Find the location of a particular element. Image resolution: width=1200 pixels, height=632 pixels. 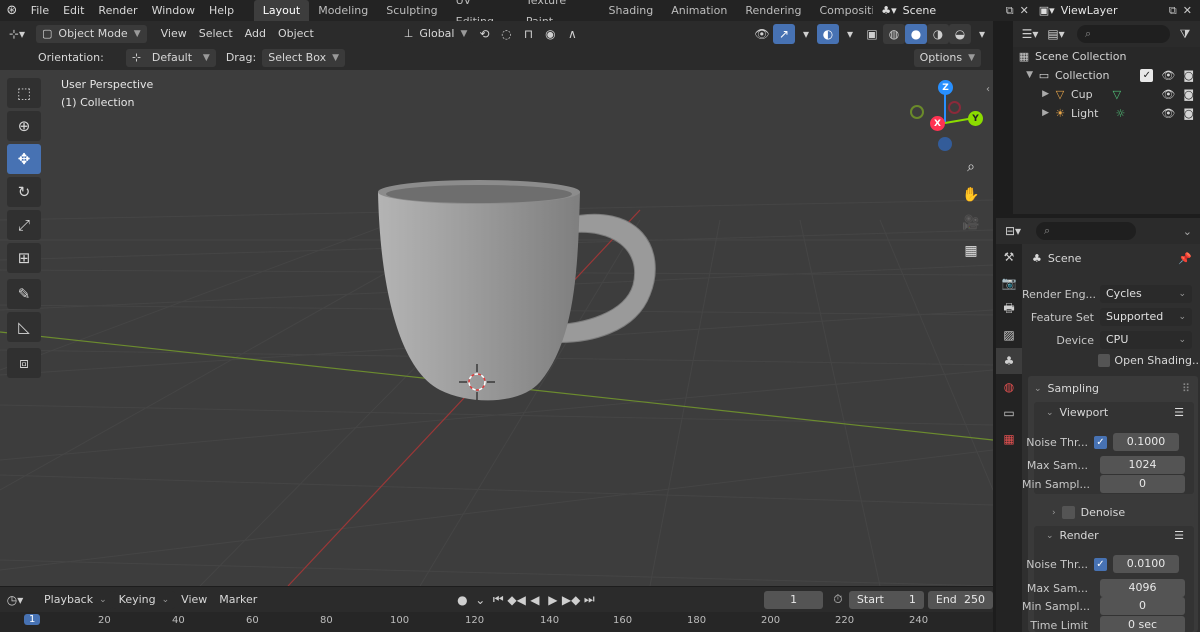

editor-type-icon: ⊹▾ is located at coordinates (17, 34).